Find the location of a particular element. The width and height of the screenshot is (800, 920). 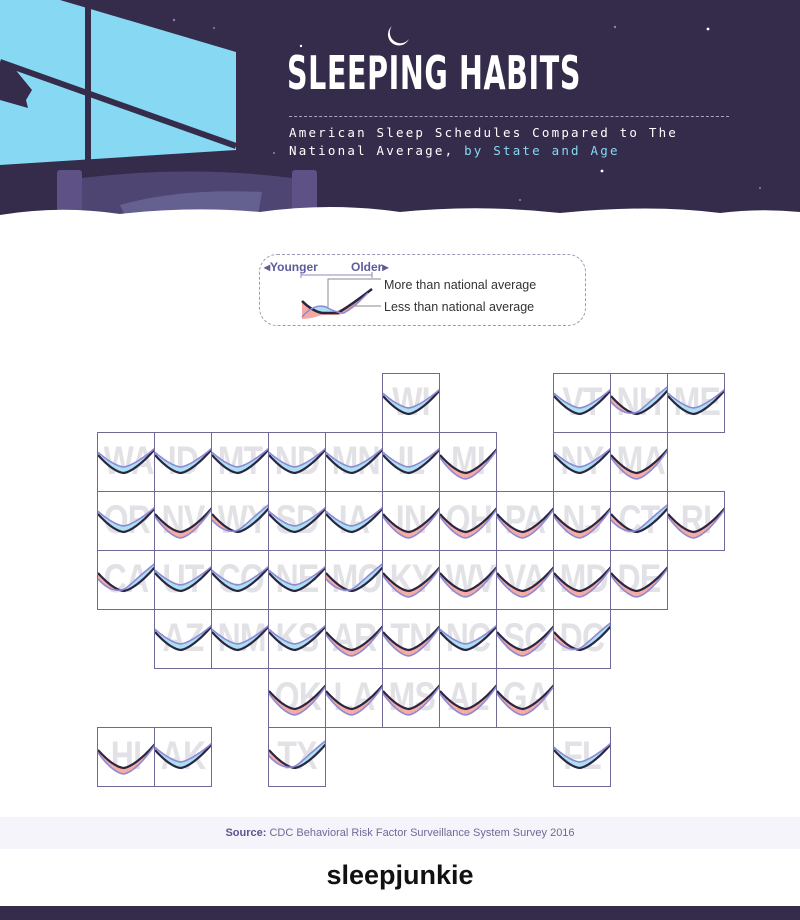

subtitle-highlight: by State and Age is located at coordinates (542, 150).